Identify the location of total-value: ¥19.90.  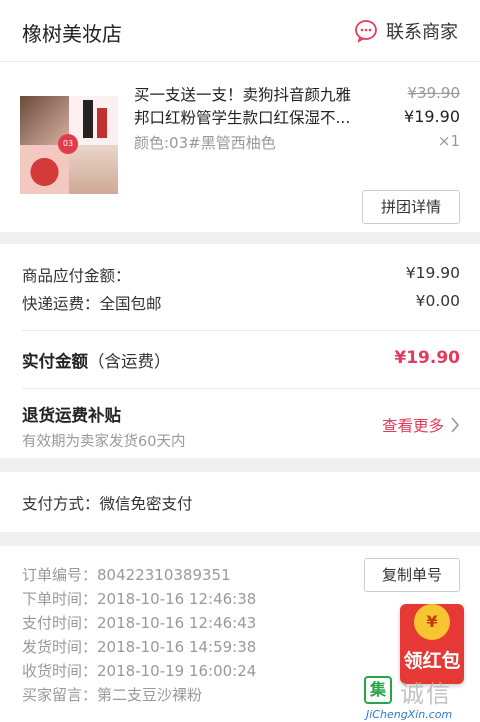
(427, 358).